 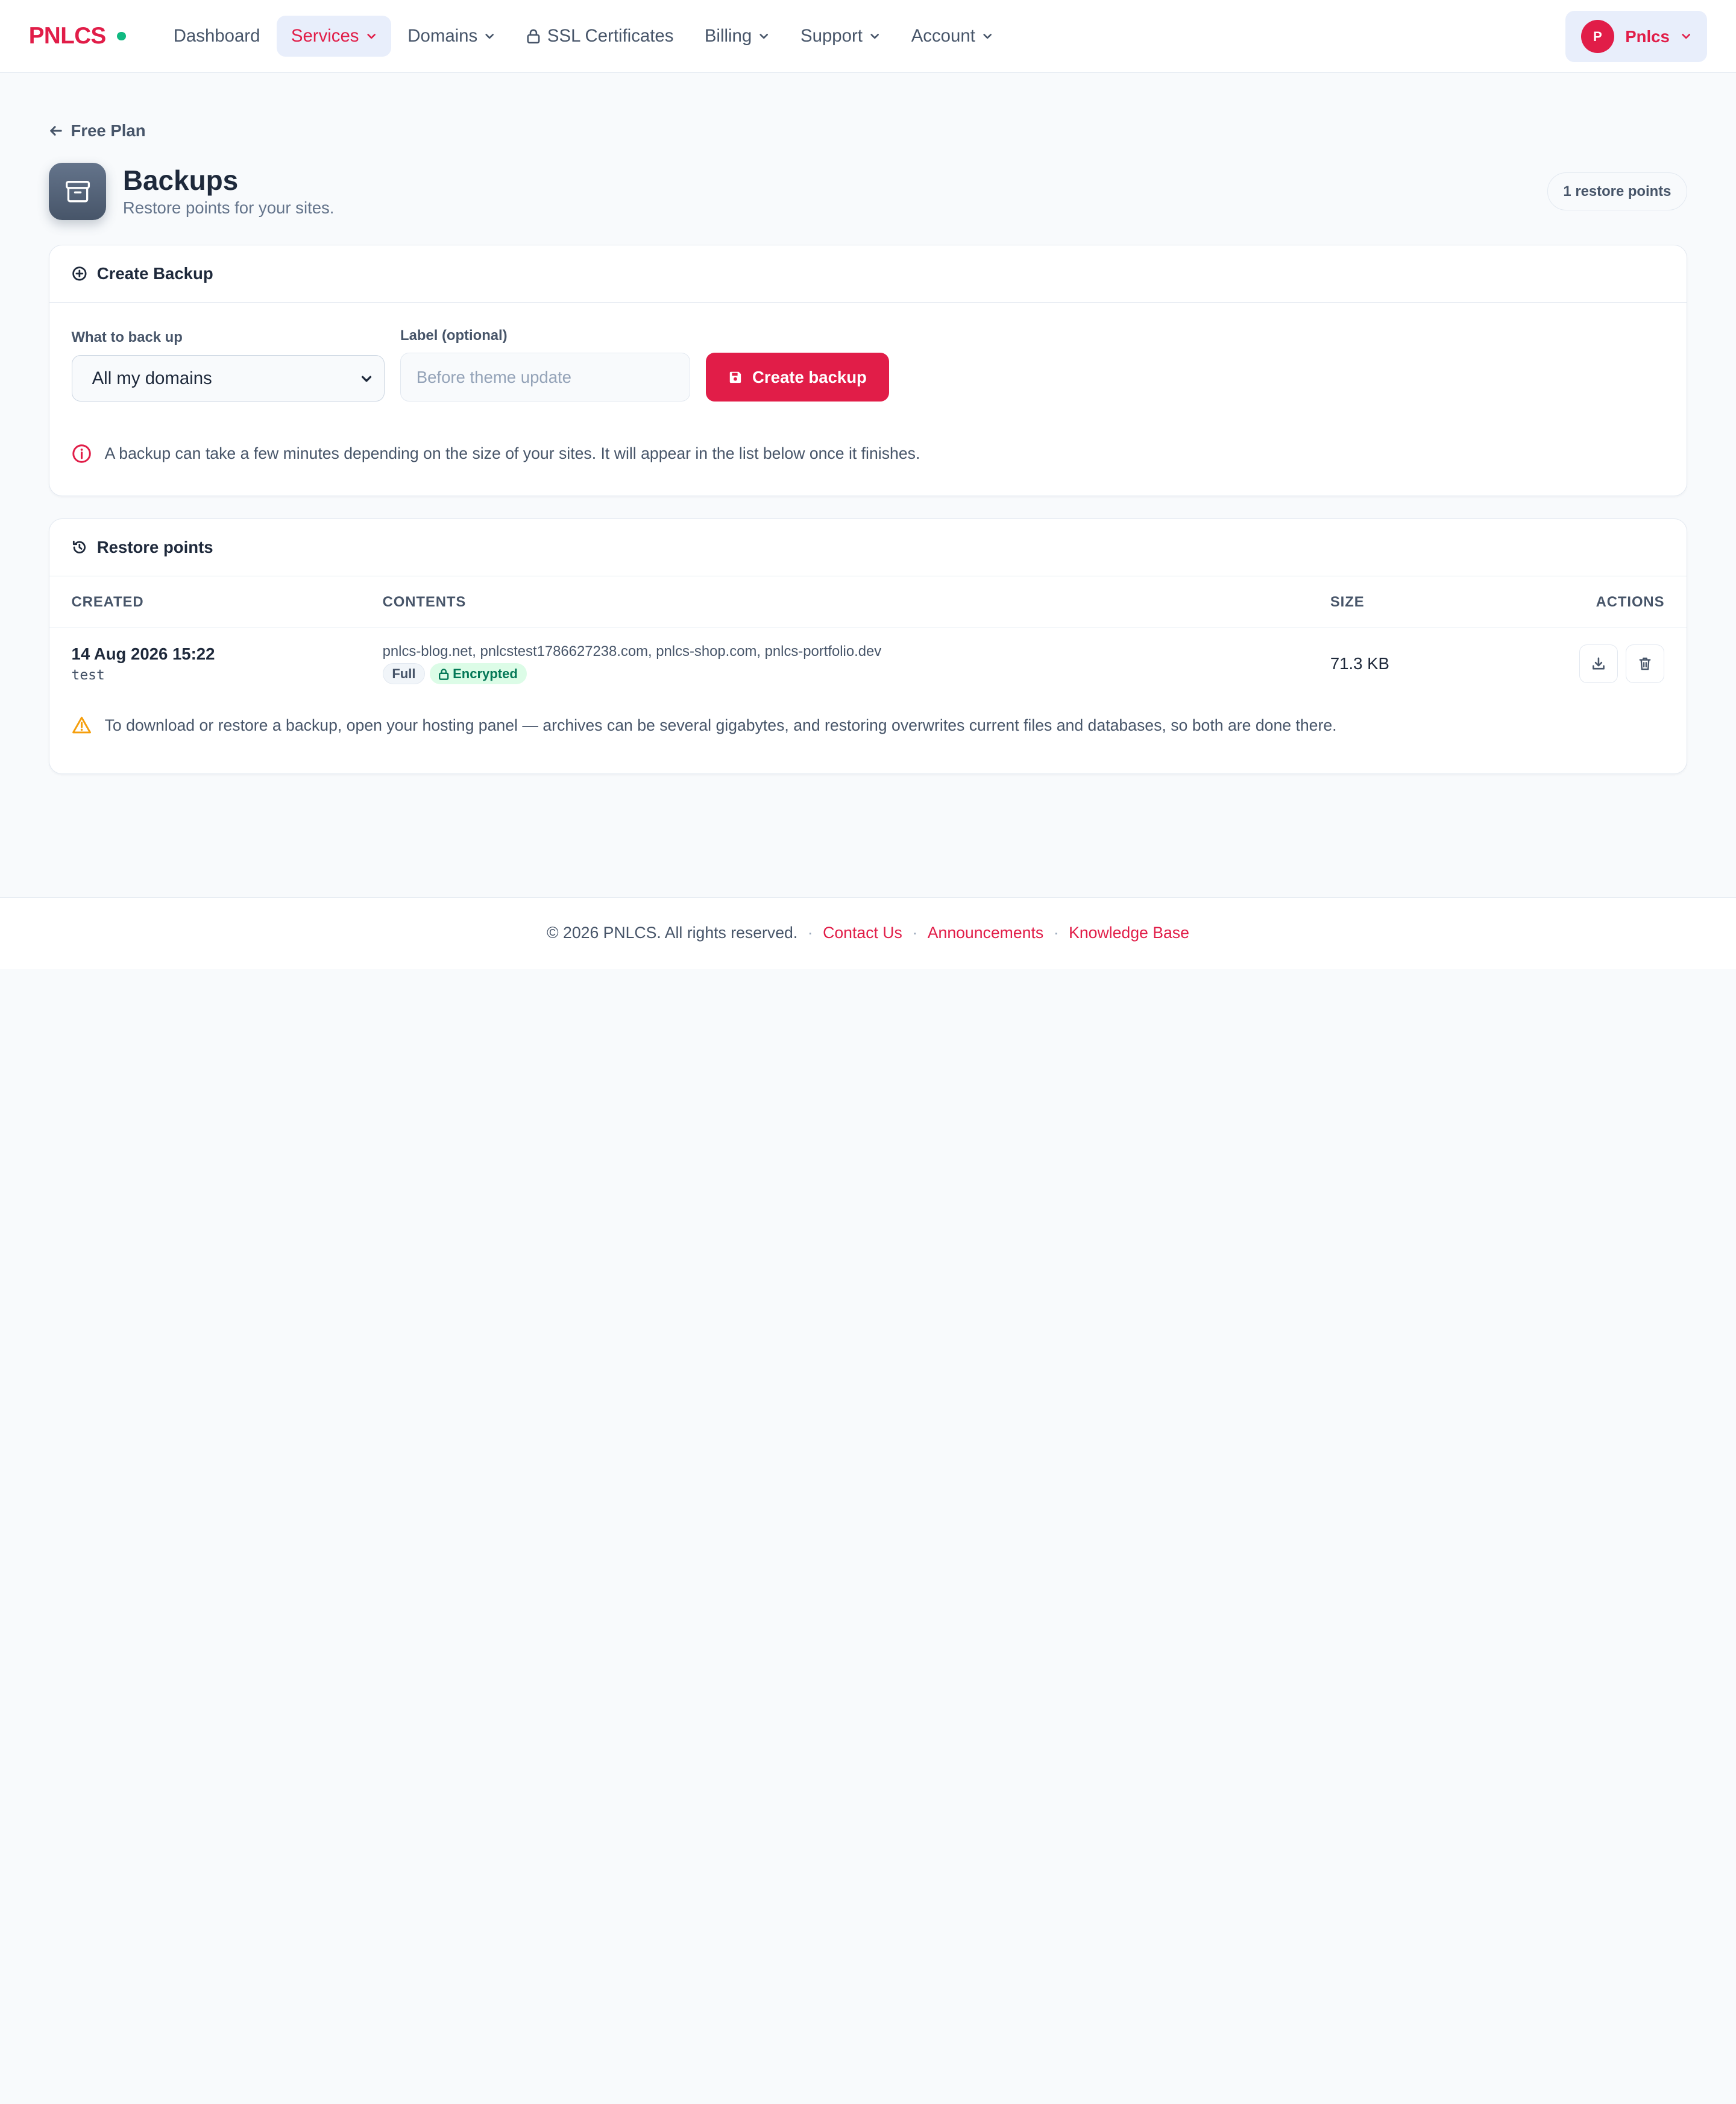 I want to click on nav-ssl-certificates: SSL Certificates, so click(x=600, y=36).